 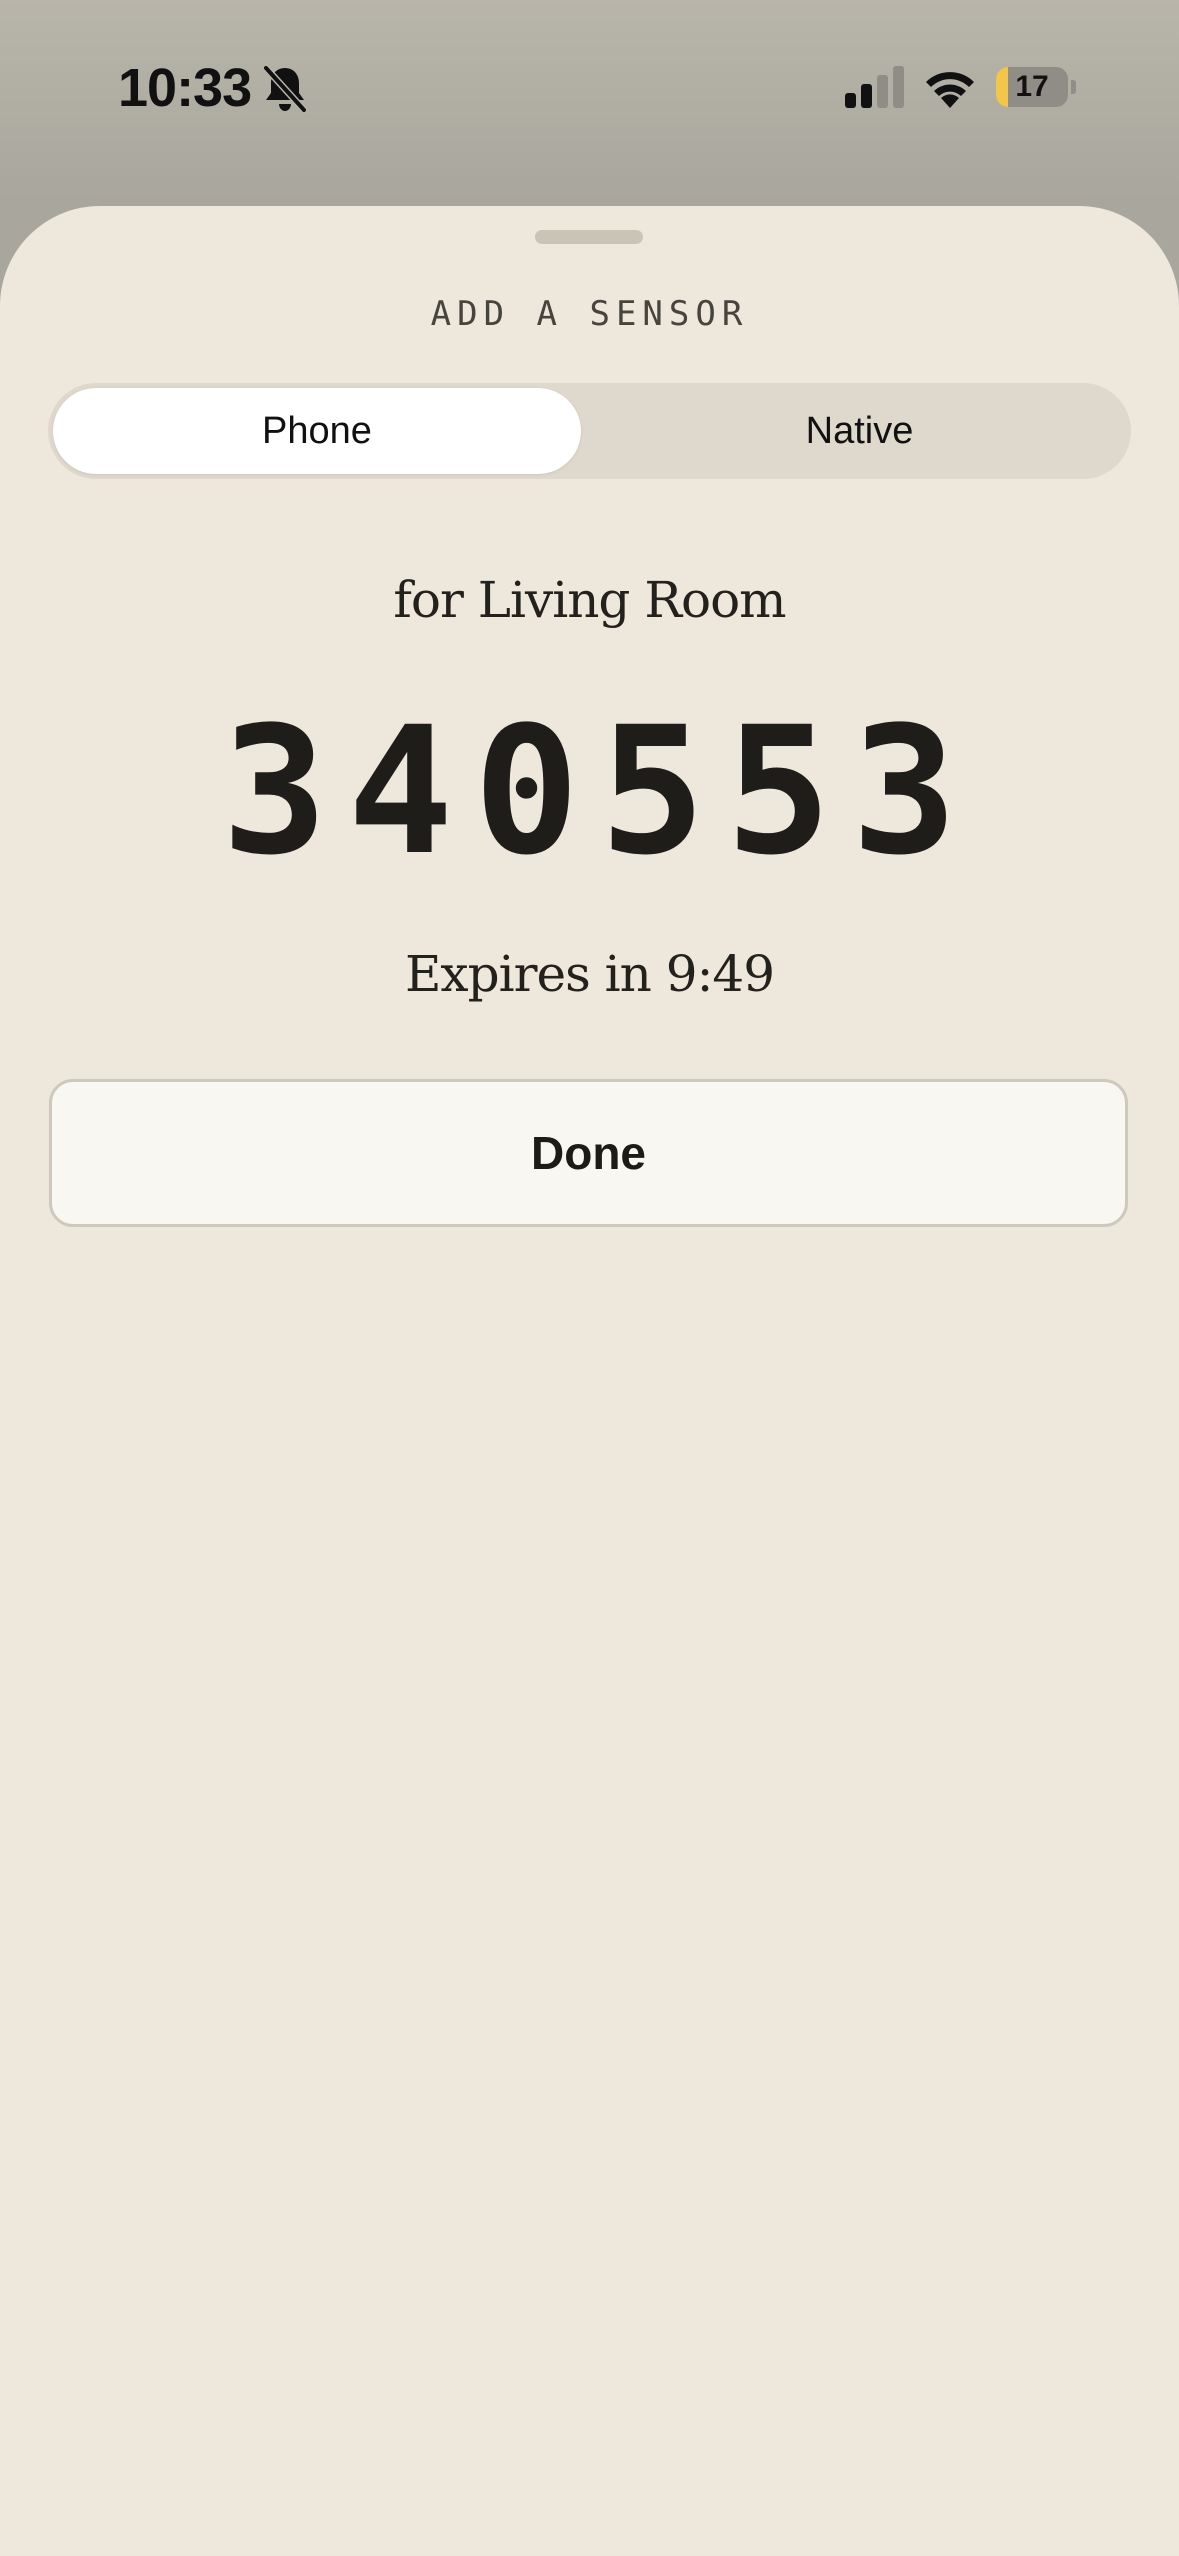 What do you see at coordinates (589, 431) in the screenshot?
I see `segmented-control: Phone Native` at bounding box center [589, 431].